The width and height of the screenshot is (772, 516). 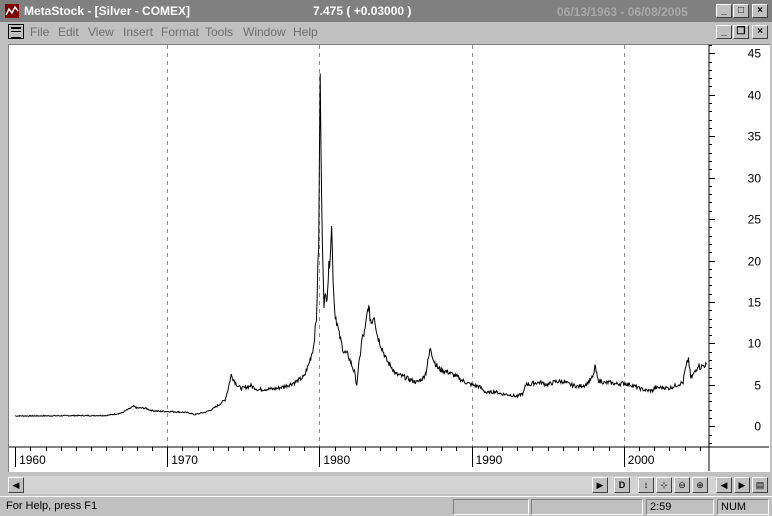 I want to click on metastock-app-icon, so click(x=12, y=11).